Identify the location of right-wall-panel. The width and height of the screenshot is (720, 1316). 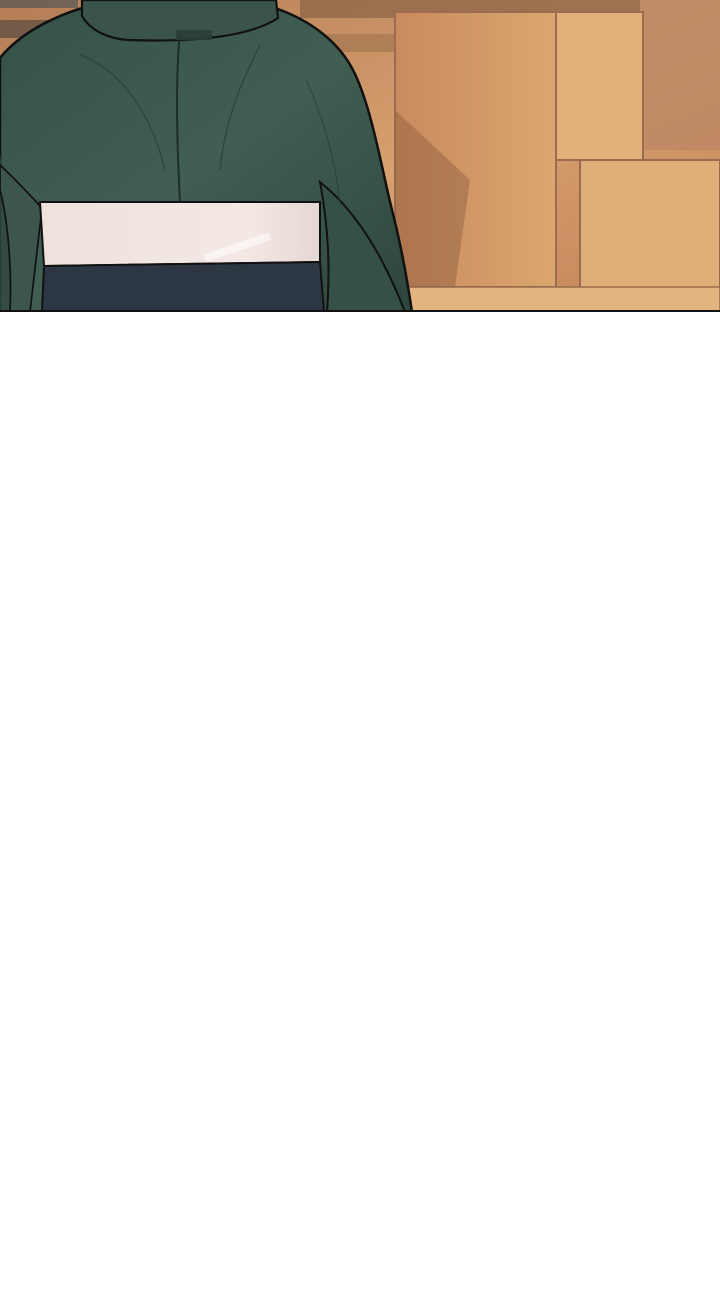
(680, 75).